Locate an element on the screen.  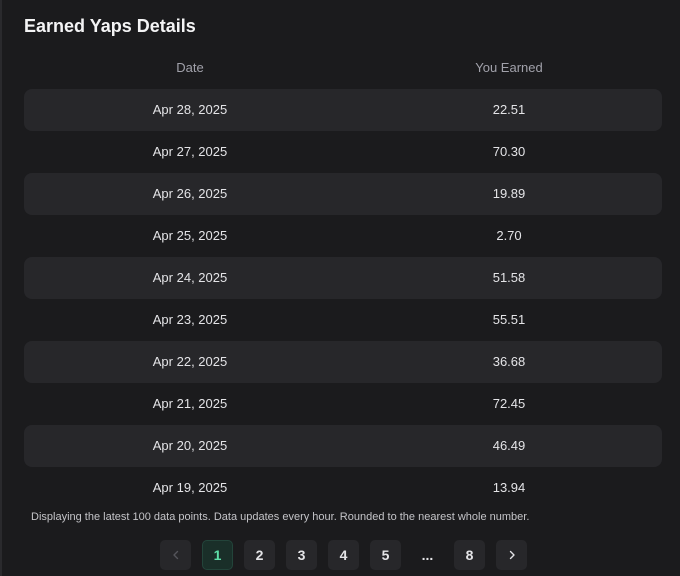
row-earned: 72.45 is located at coordinates (509, 403).